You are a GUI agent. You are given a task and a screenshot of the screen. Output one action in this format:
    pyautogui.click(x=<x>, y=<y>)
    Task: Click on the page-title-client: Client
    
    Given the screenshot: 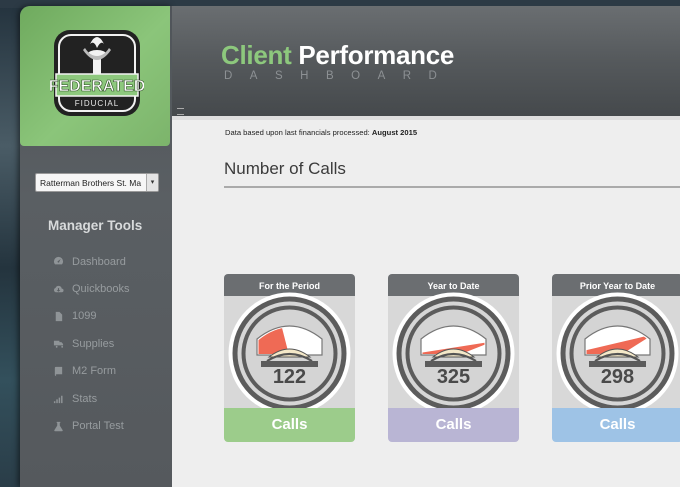 What is the action you would take?
    pyautogui.click(x=256, y=55)
    